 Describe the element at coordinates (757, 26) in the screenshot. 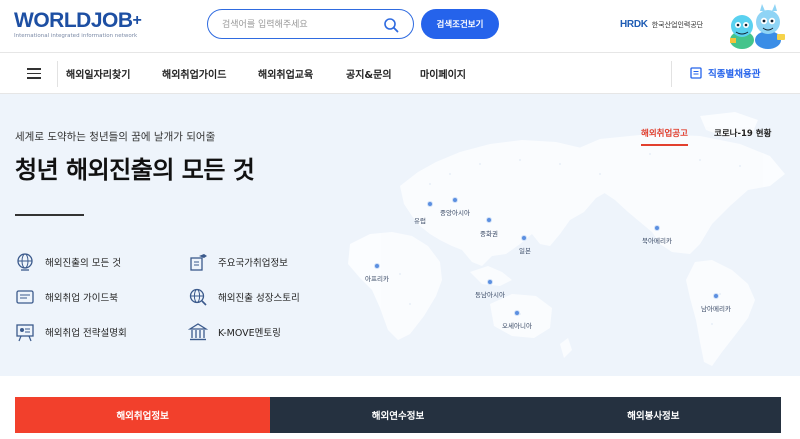

I see `mascot-illustration` at that location.